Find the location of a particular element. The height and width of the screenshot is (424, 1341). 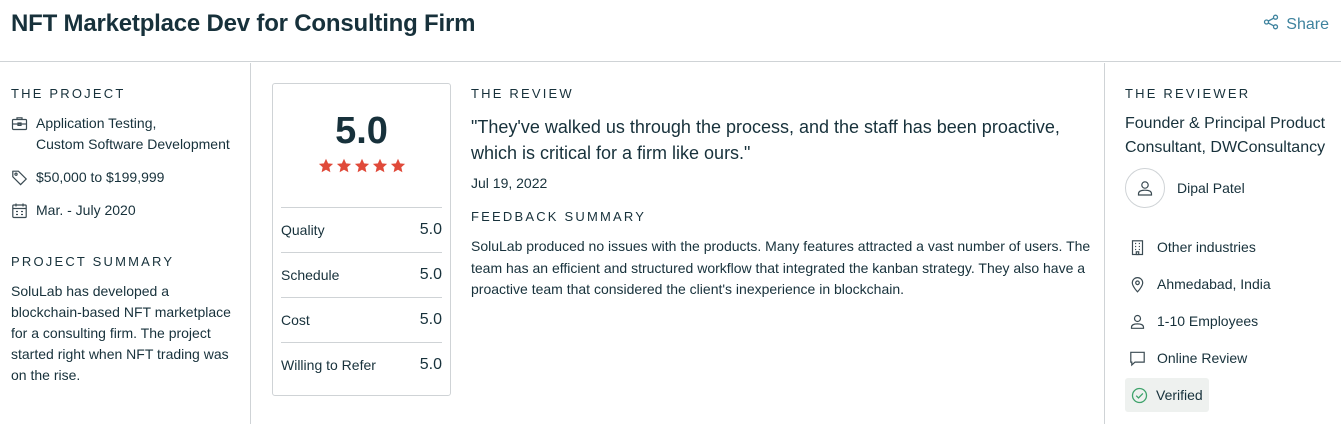

share-label: Share is located at coordinates (1307, 24).